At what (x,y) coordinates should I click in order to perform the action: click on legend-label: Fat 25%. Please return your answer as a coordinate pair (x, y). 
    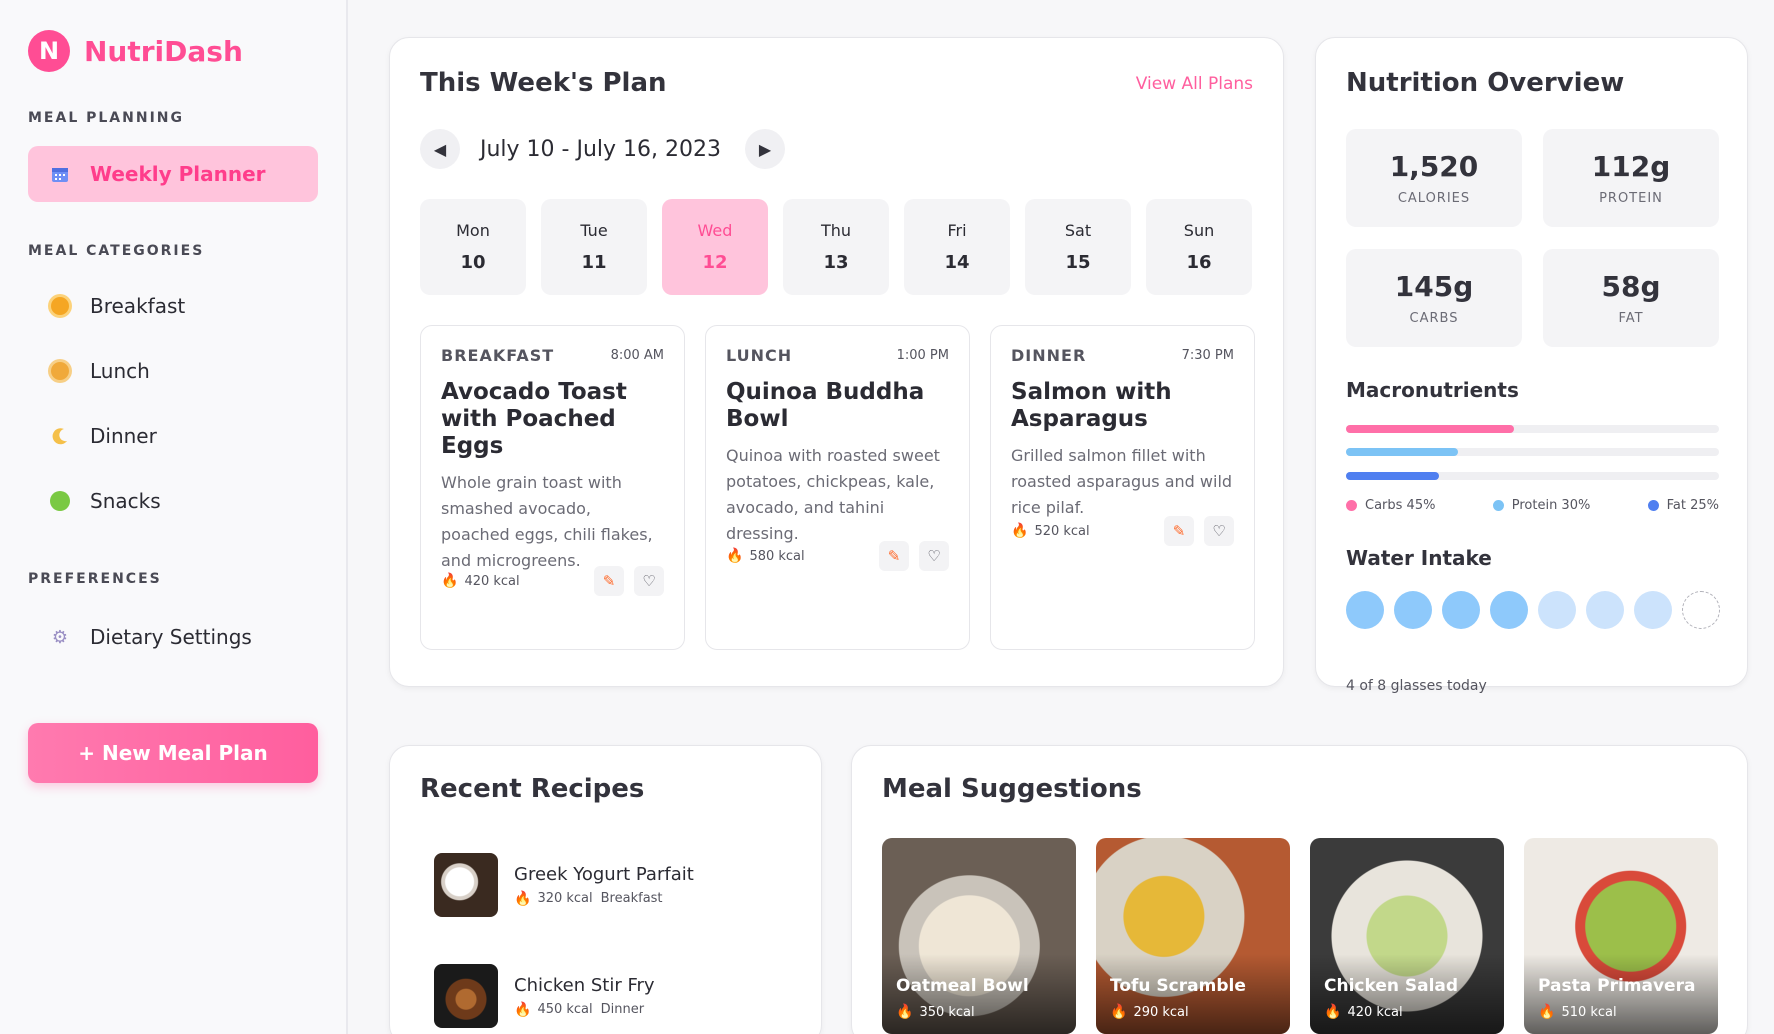
    Looking at the image, I should click on (1692, 505).